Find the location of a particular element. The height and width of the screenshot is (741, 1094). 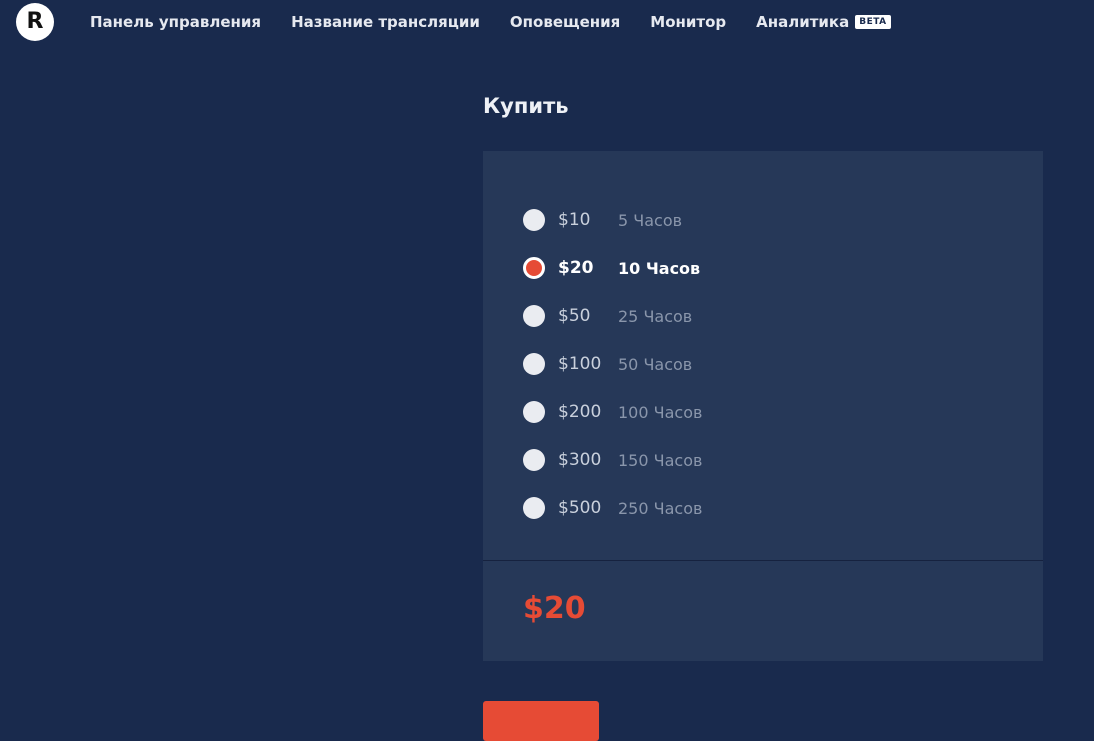

option-price: $200 is located at coordinates (580, 412).